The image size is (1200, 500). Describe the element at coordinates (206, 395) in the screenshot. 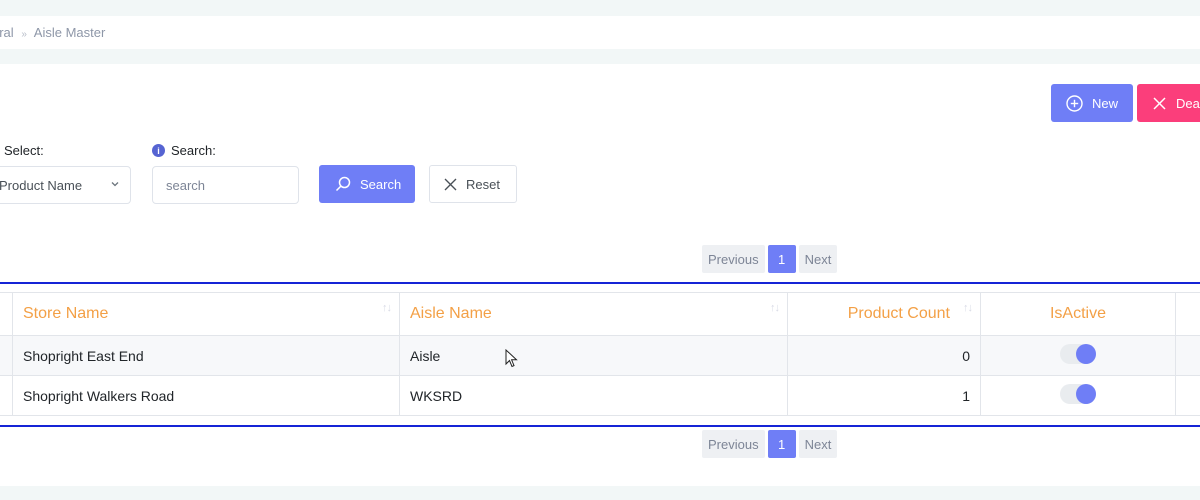

I see `store-name-cell: Shopright Walkers Road` at that location.